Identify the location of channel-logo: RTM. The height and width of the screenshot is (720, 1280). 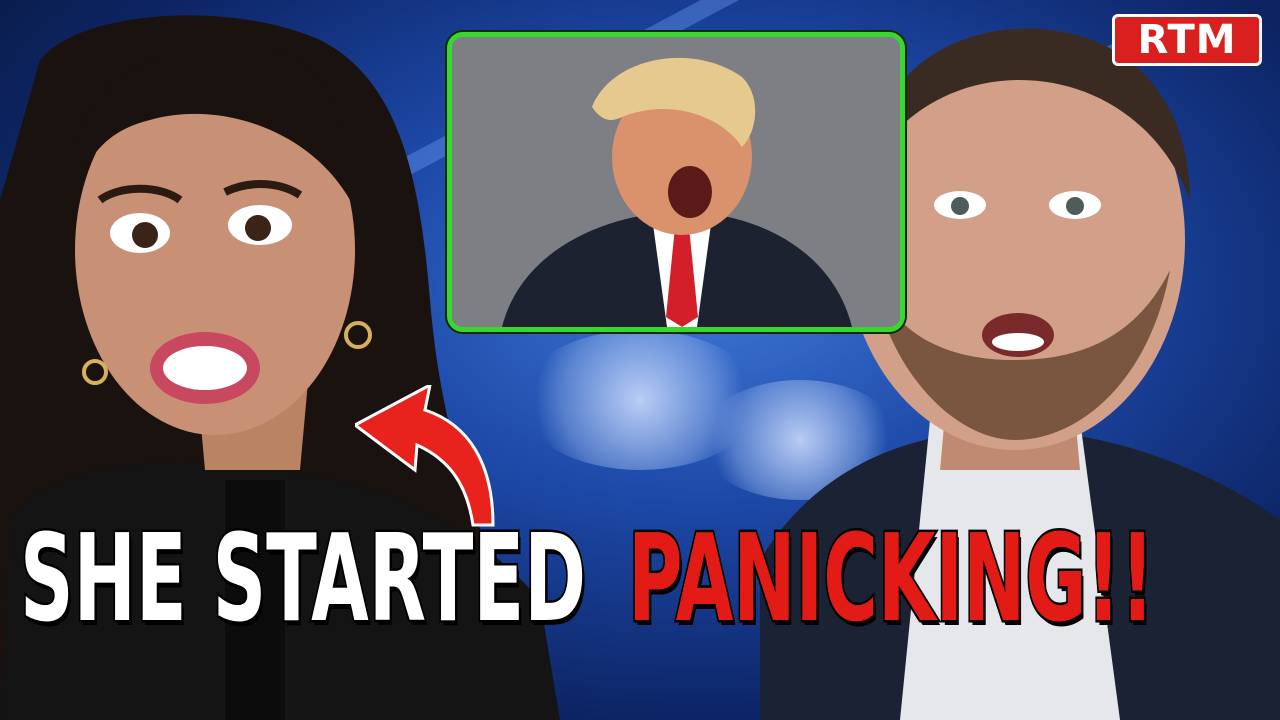
(1187, 40).